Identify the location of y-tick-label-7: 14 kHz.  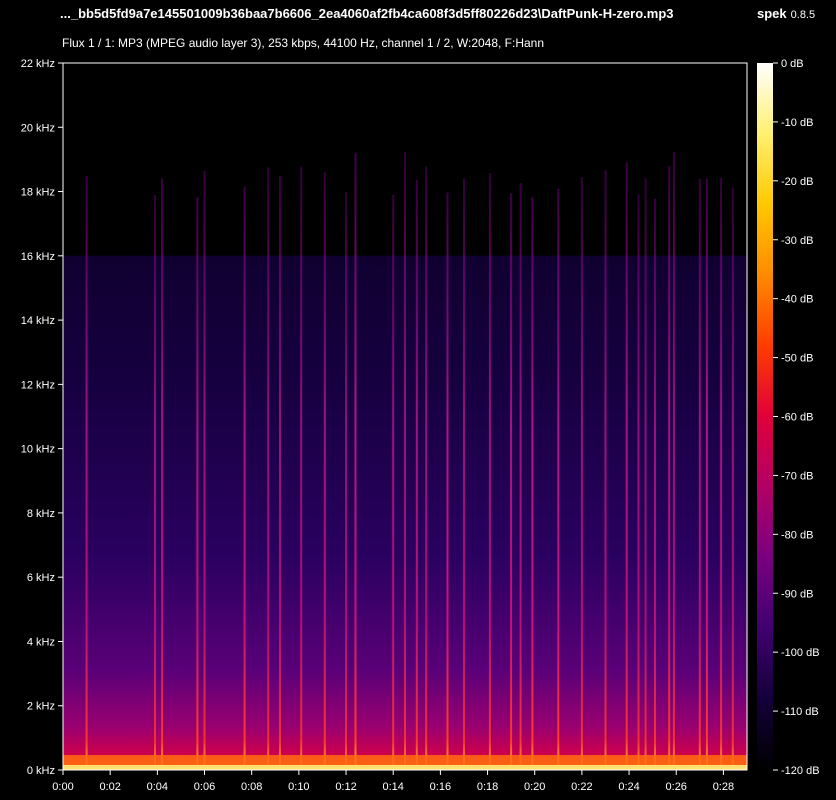
(38, 321).